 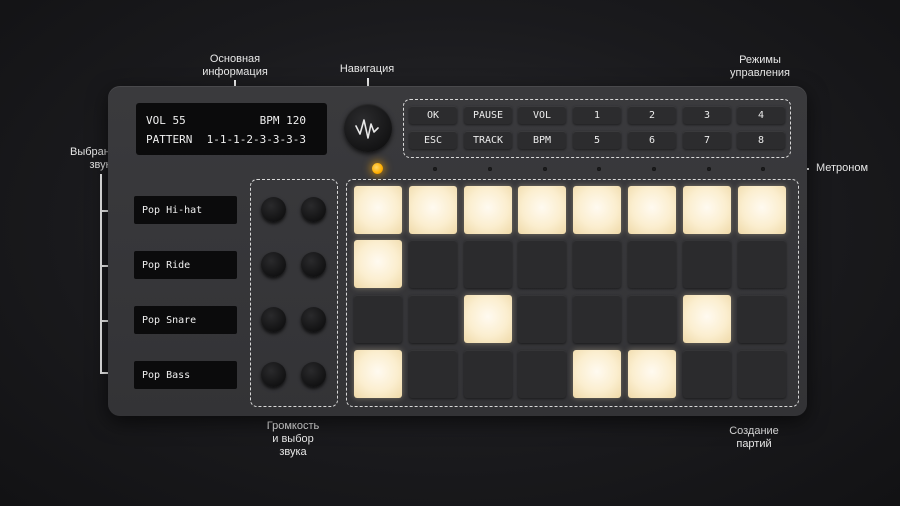 I want to click on sound-label-hi-hat: Pop Hi-hat, so click(x=185, y=210).